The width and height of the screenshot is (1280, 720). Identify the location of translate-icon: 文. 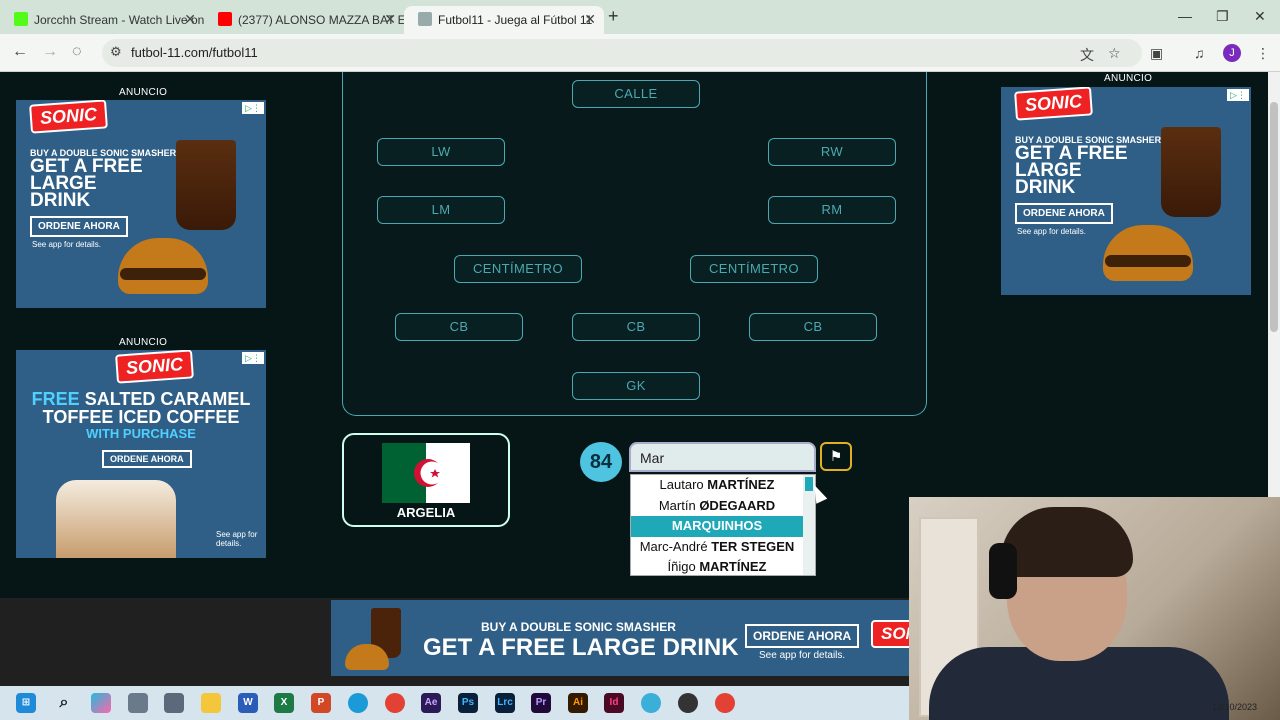
(1087, 55).